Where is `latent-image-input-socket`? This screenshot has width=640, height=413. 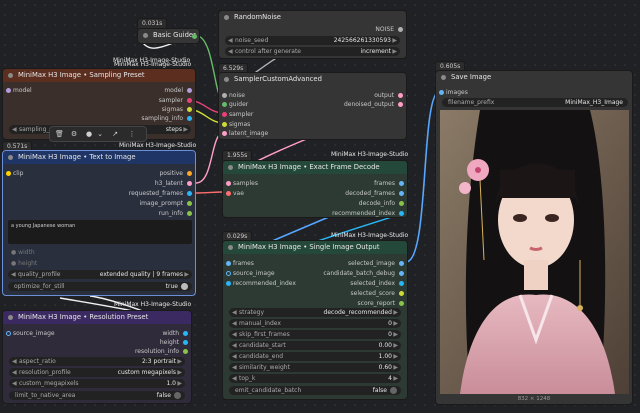 latent-image-input-socket is located at coordinates (224, 133).